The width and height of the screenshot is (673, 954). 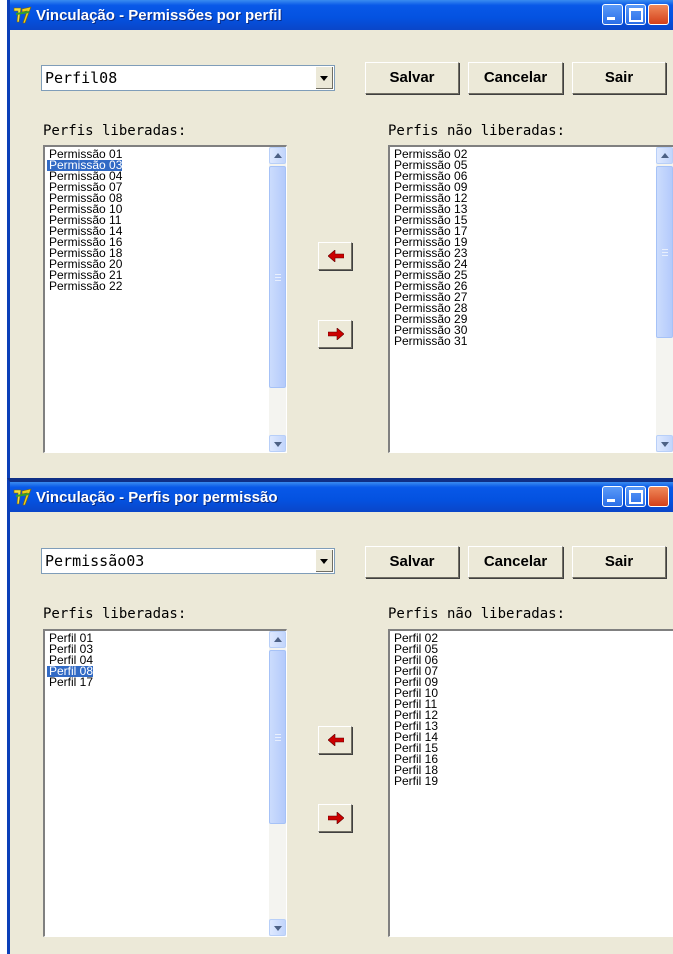 What do you see at coordinates (159, 15) in the screenshot?
I see `window-title: Vinculação - Permissões por perfil` at bounding box center [159, 15].